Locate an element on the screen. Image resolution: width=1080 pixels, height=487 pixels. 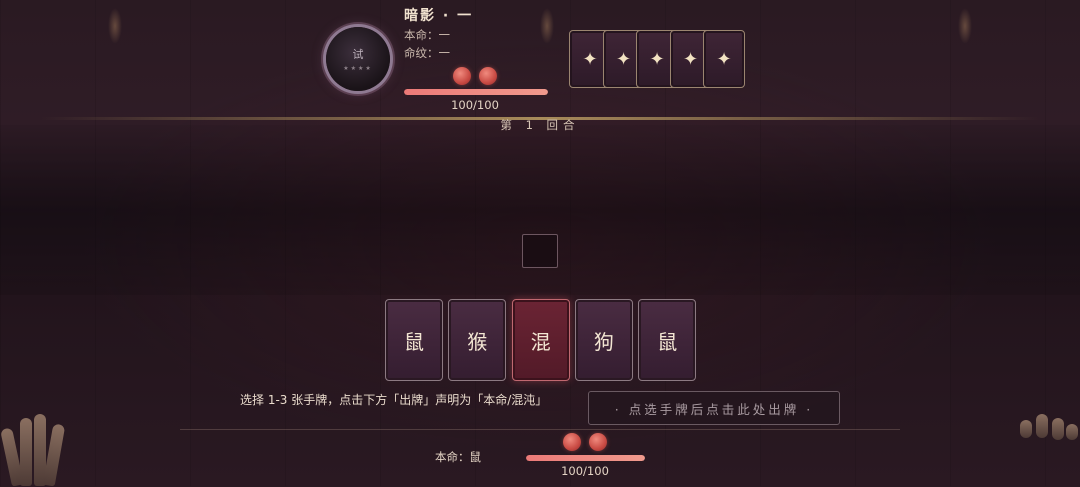
opponent-card-back: ✦ is located at coordinates (724, 59).